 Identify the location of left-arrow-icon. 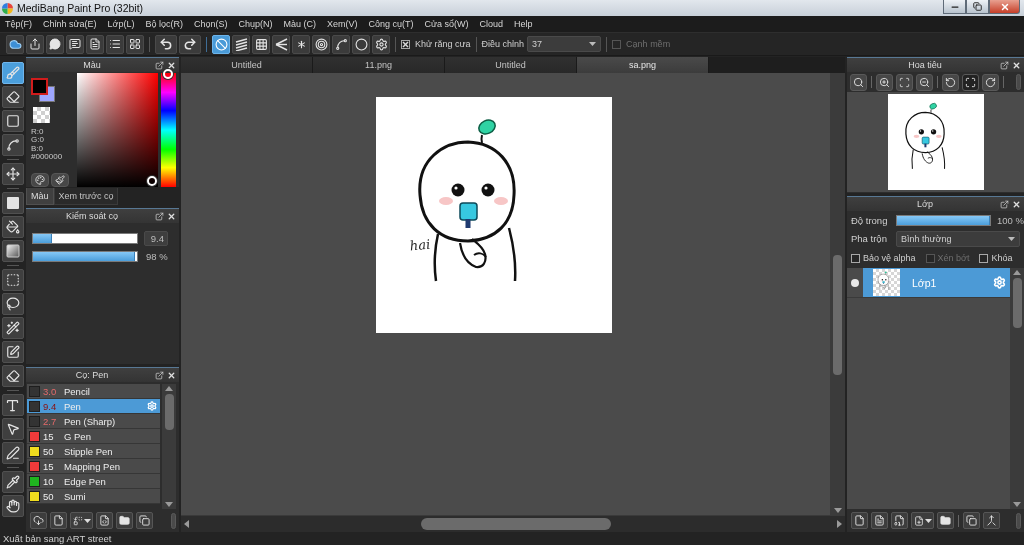
(186, 524).